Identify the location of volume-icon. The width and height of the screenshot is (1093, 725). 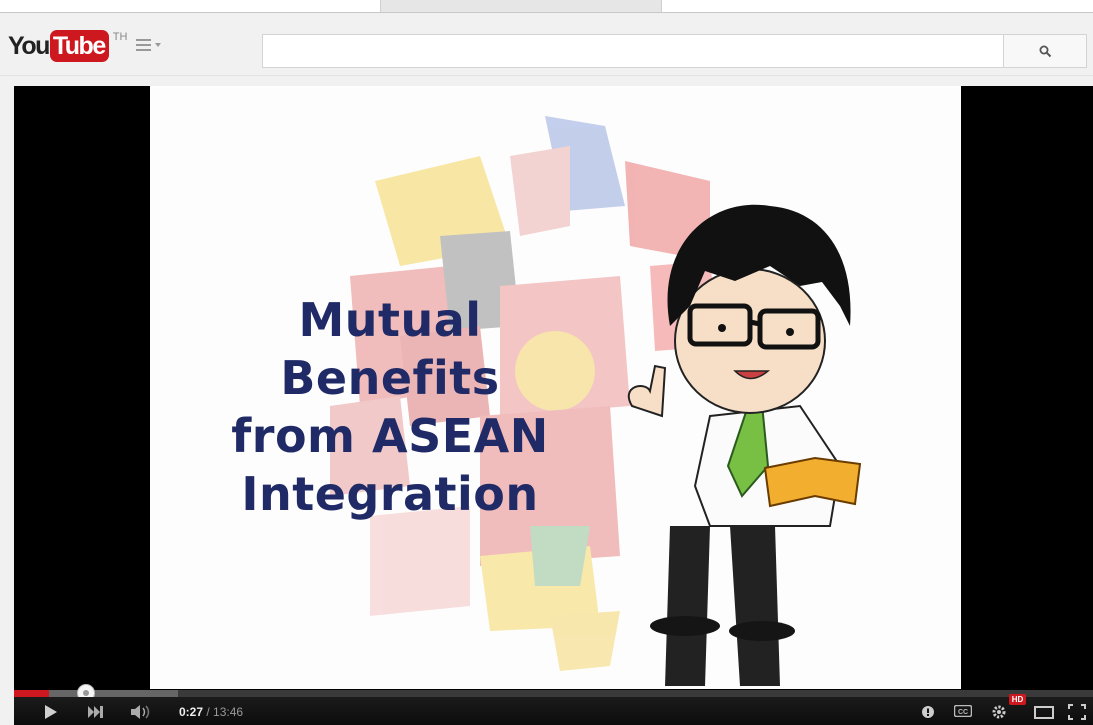
(140, 712).